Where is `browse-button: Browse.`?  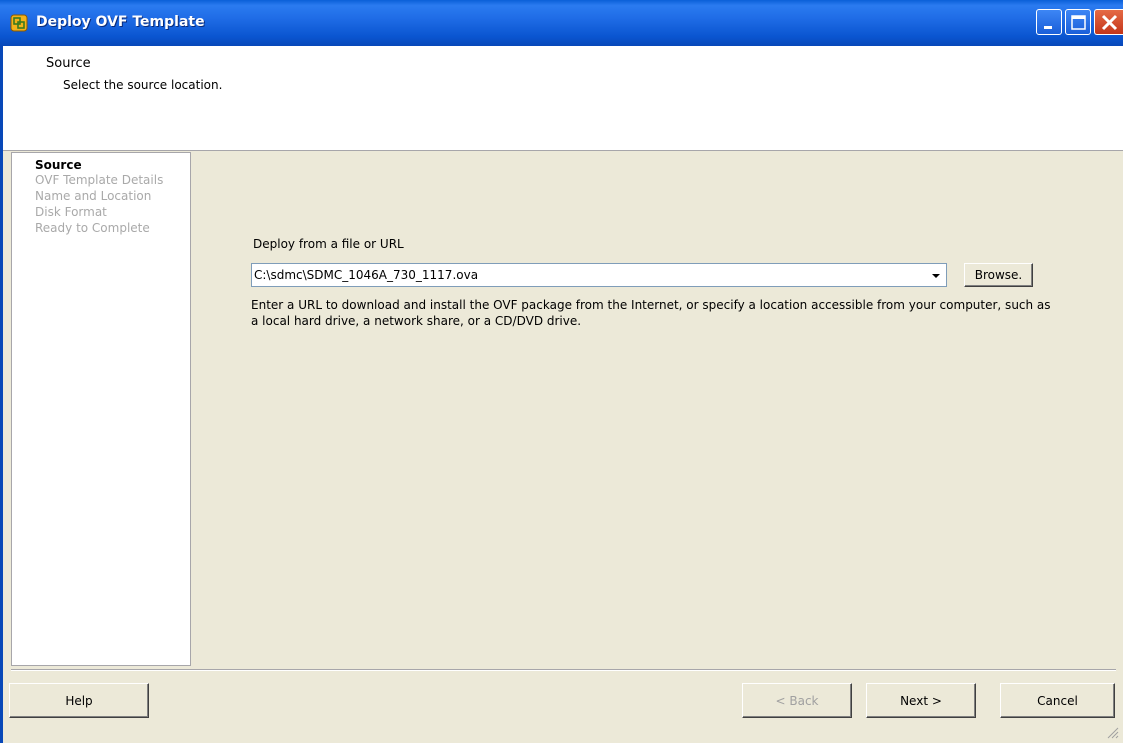 browse-button: Browse. is located at coordinates (998, 275).